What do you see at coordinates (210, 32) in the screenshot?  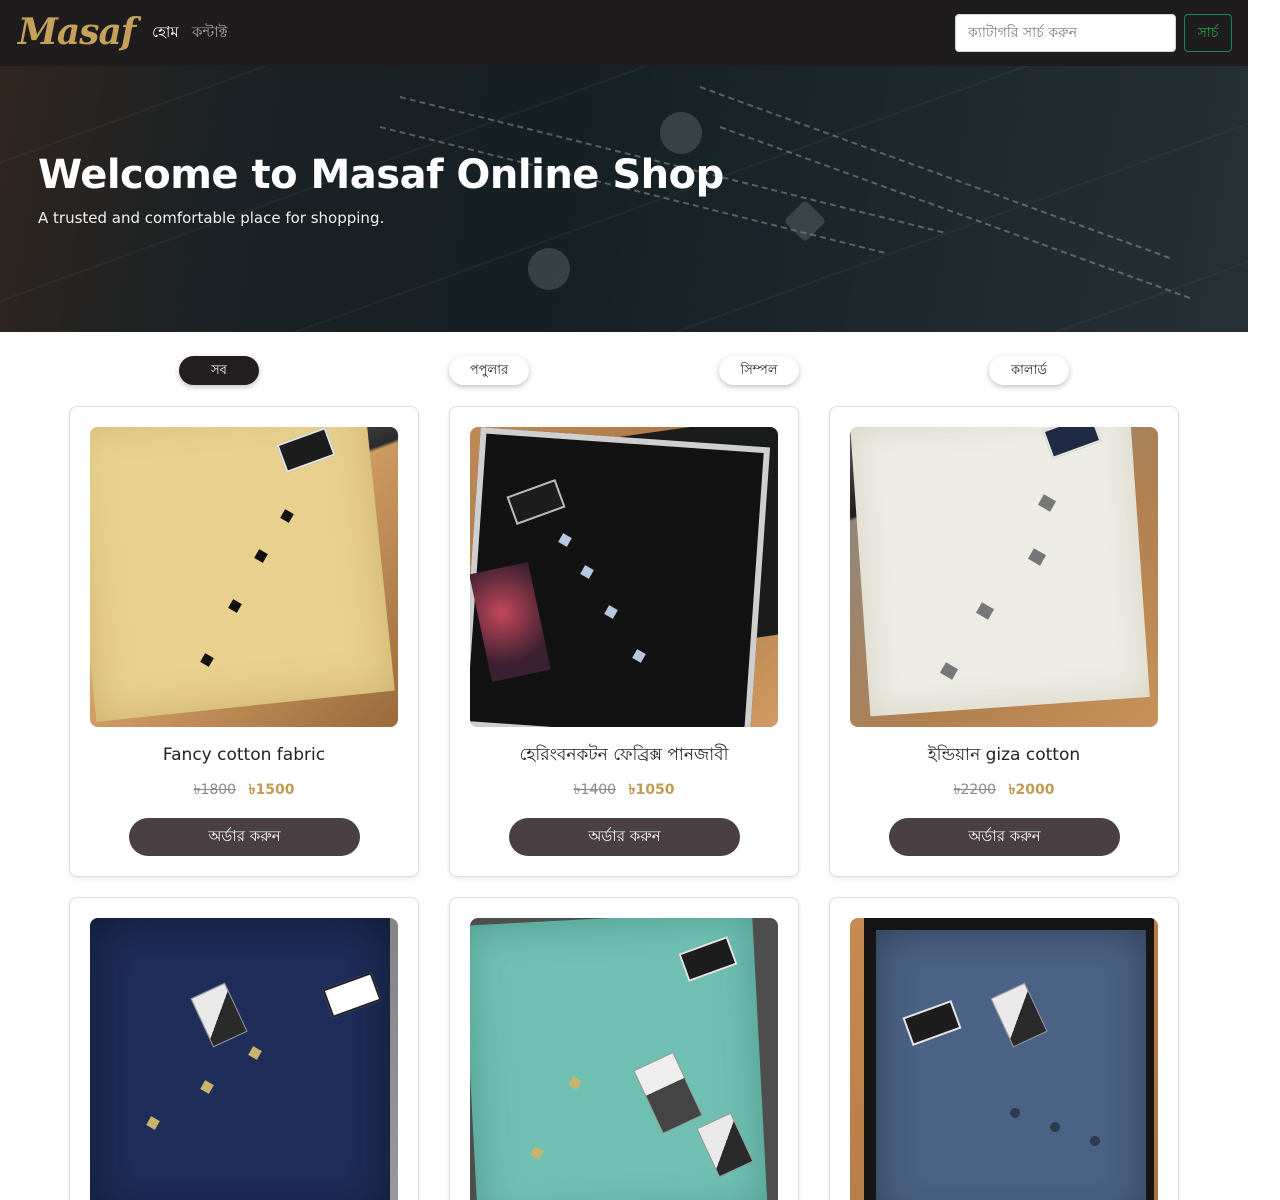 I see `nav-contact-link: কন্টাক্ট` at bounding box center [210, 32].